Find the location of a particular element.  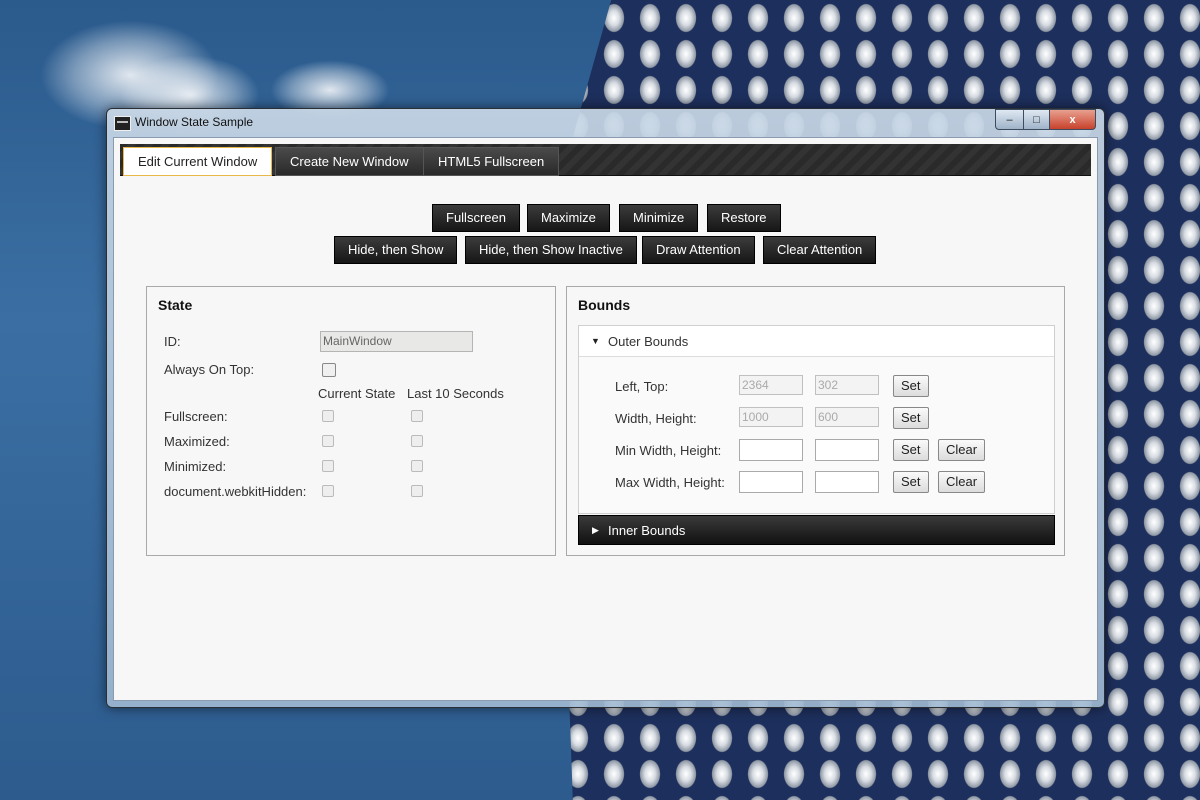

webkit-hidden-current-checkbox is located at coordinates (328, 491).